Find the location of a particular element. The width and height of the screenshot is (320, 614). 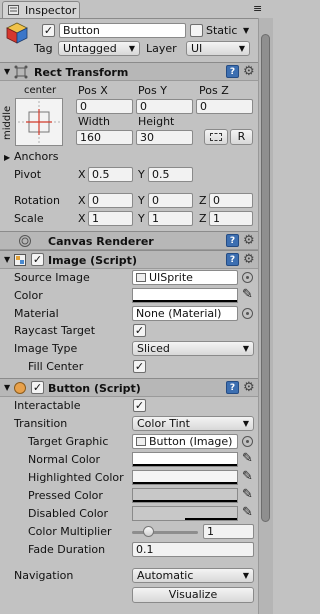

disabled-color-alpha-bar is located at coordinates (211, 519).